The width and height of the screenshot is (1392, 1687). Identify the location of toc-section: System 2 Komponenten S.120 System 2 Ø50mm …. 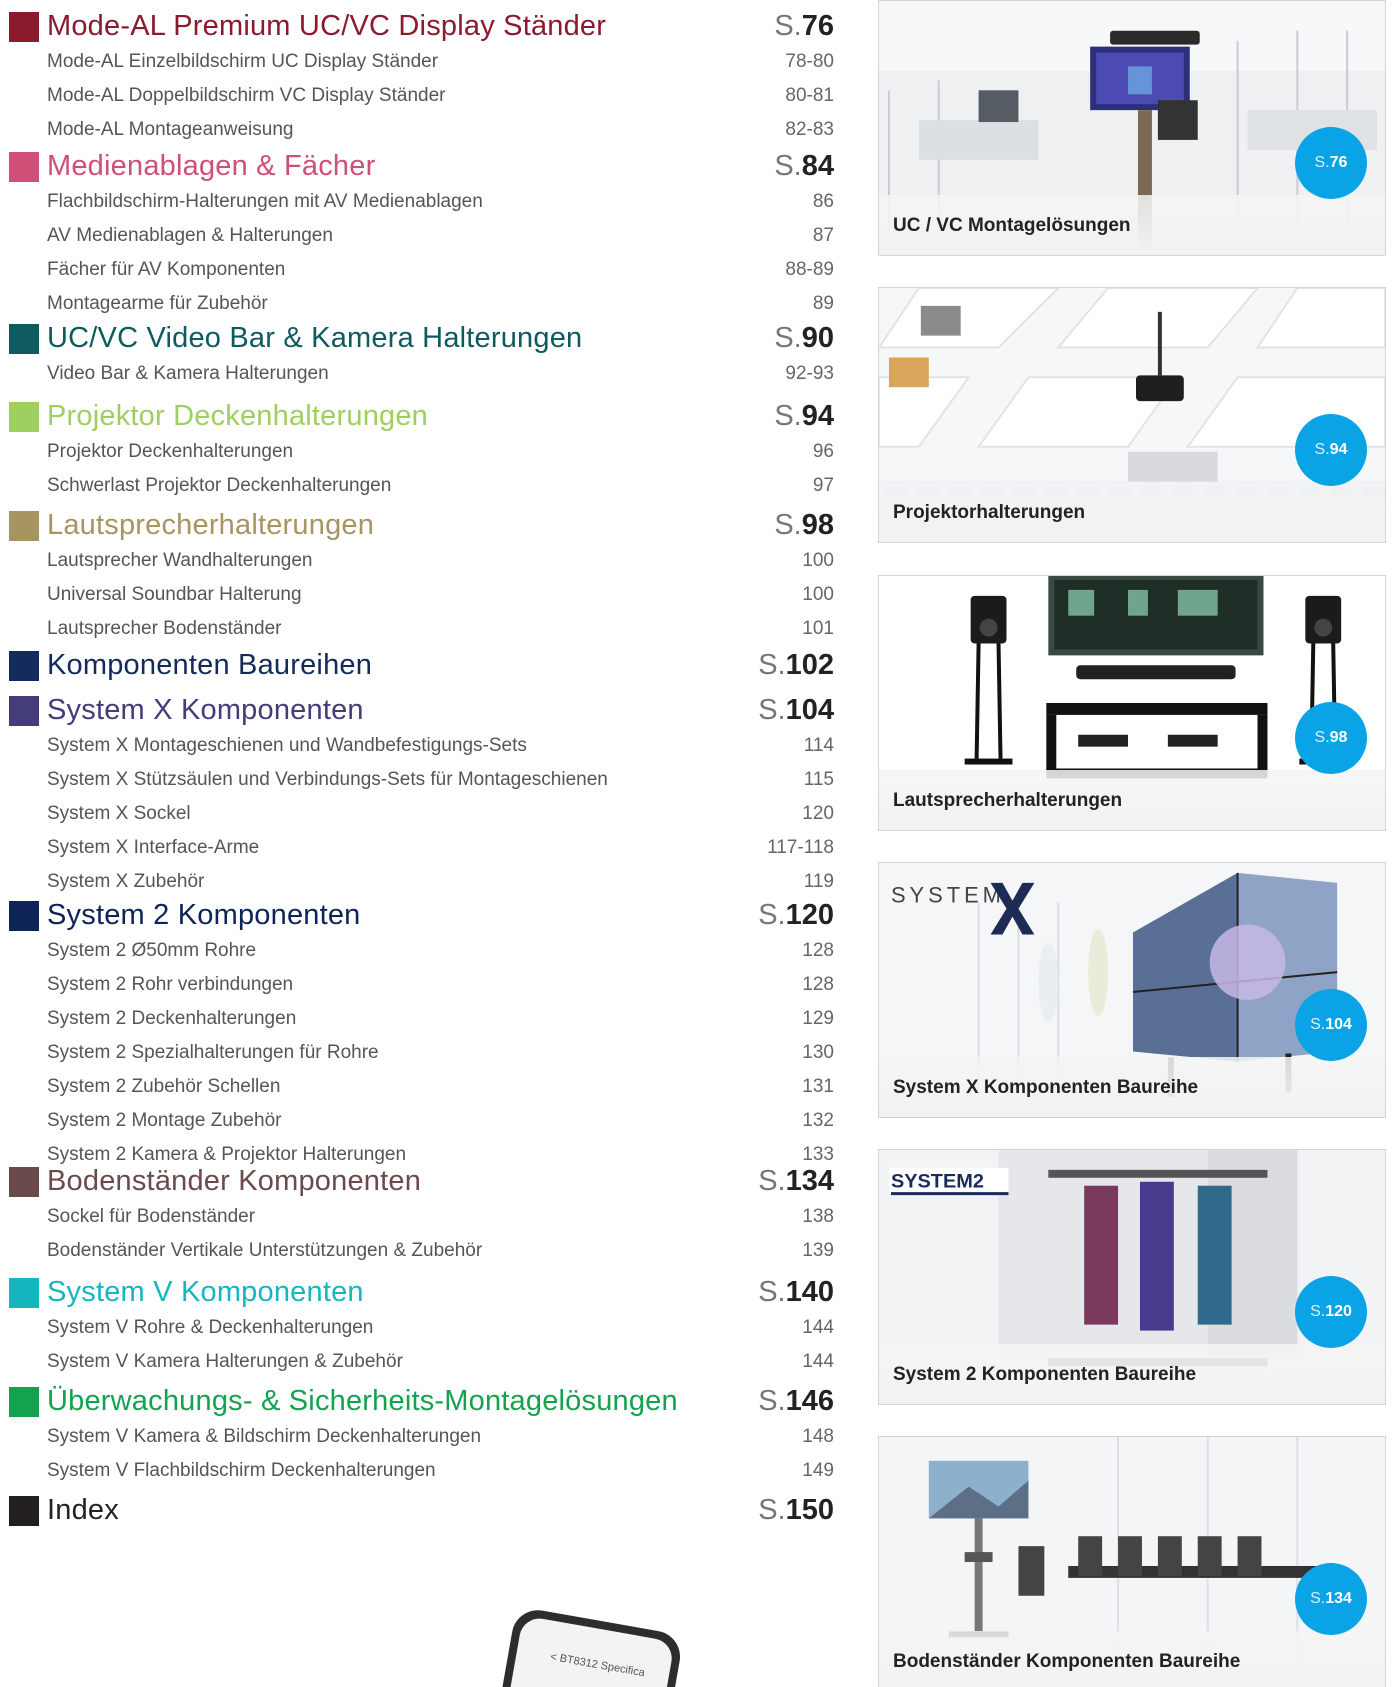
(420, 1034).